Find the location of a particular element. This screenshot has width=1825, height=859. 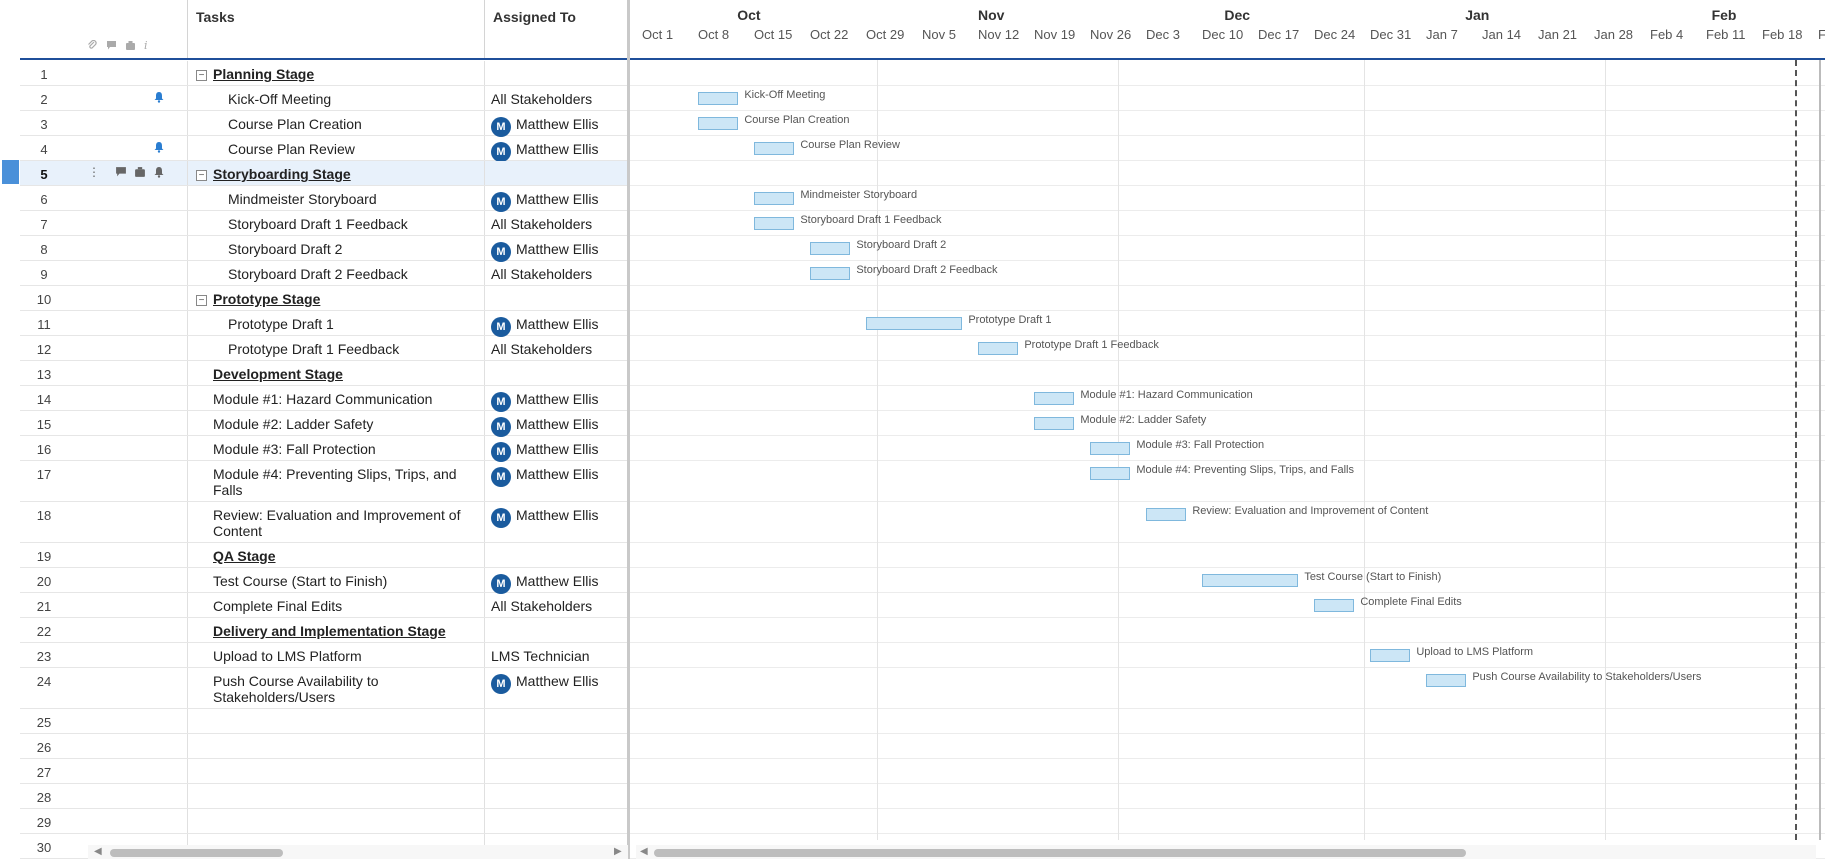

grid-row: 6 Mindmeister Storyboard M Matthew Ellis is located at coordinates (324, 199).